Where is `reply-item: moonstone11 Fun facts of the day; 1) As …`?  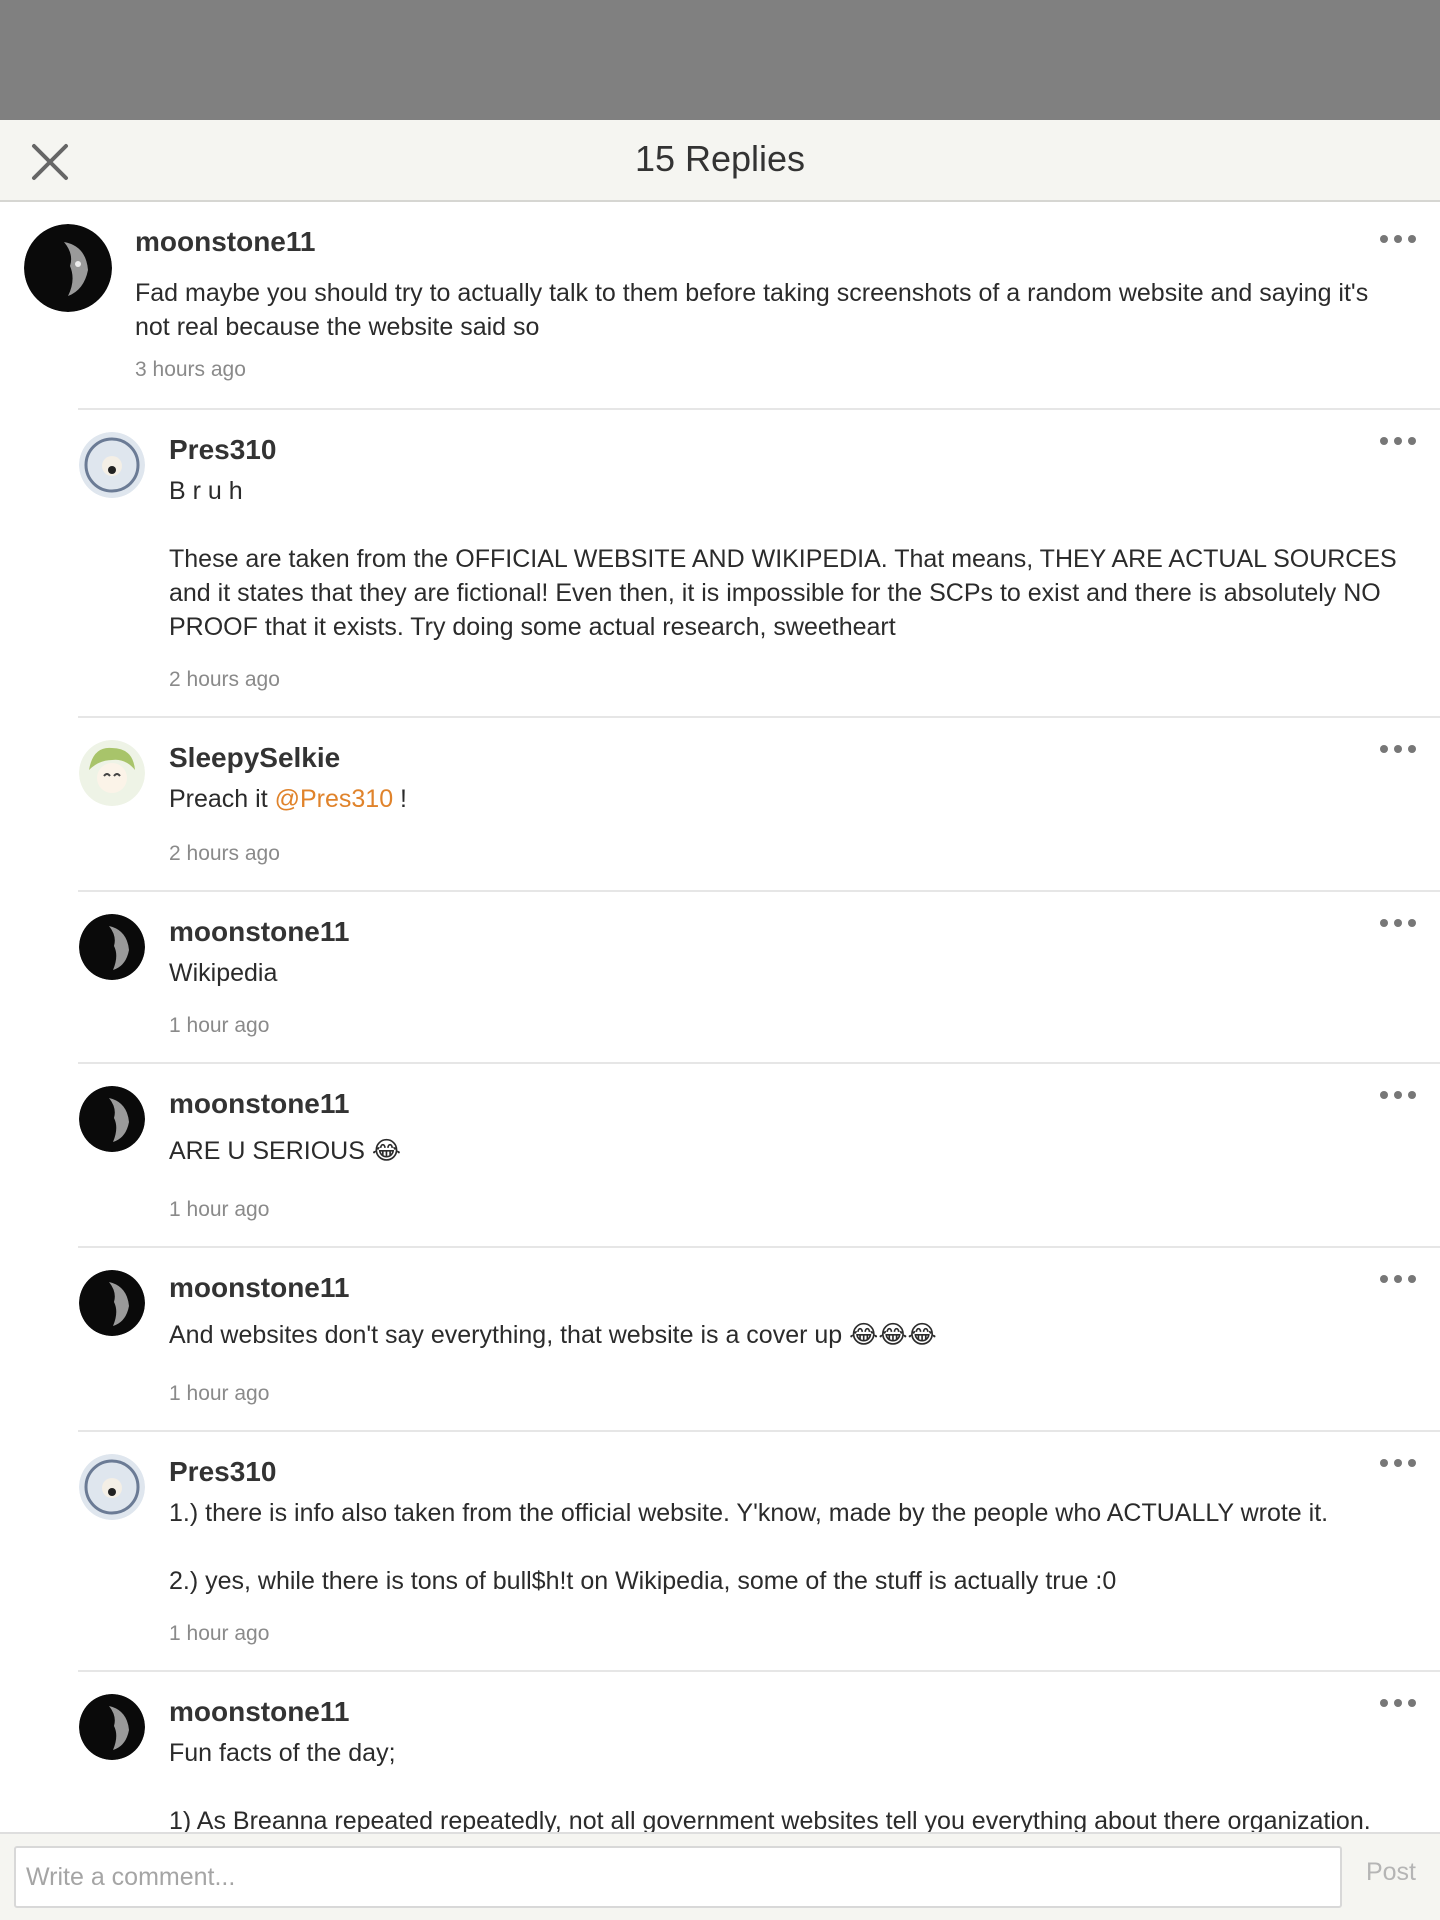 reply-item: moonstone11 Fun facts of the day; 1) As … is located at coordinates (720, 1752).